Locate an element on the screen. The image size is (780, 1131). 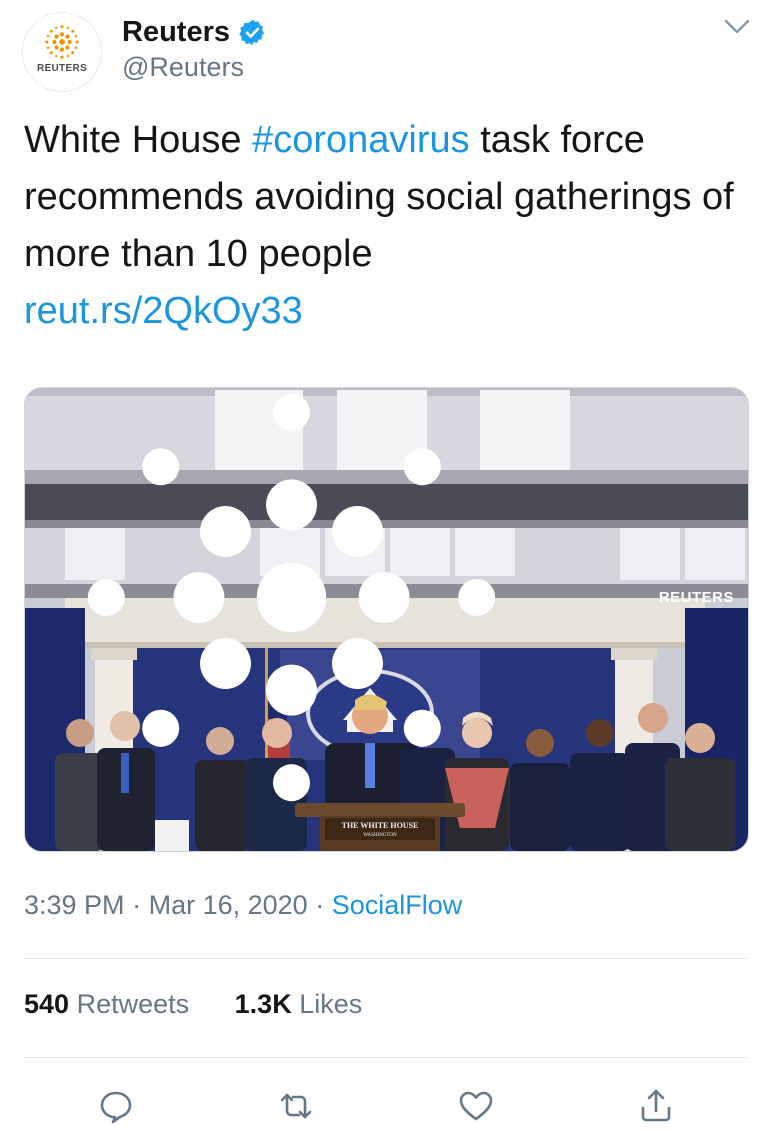
podium-sign-subtitle: WASHINGTON is located at coordinates (380, 835).